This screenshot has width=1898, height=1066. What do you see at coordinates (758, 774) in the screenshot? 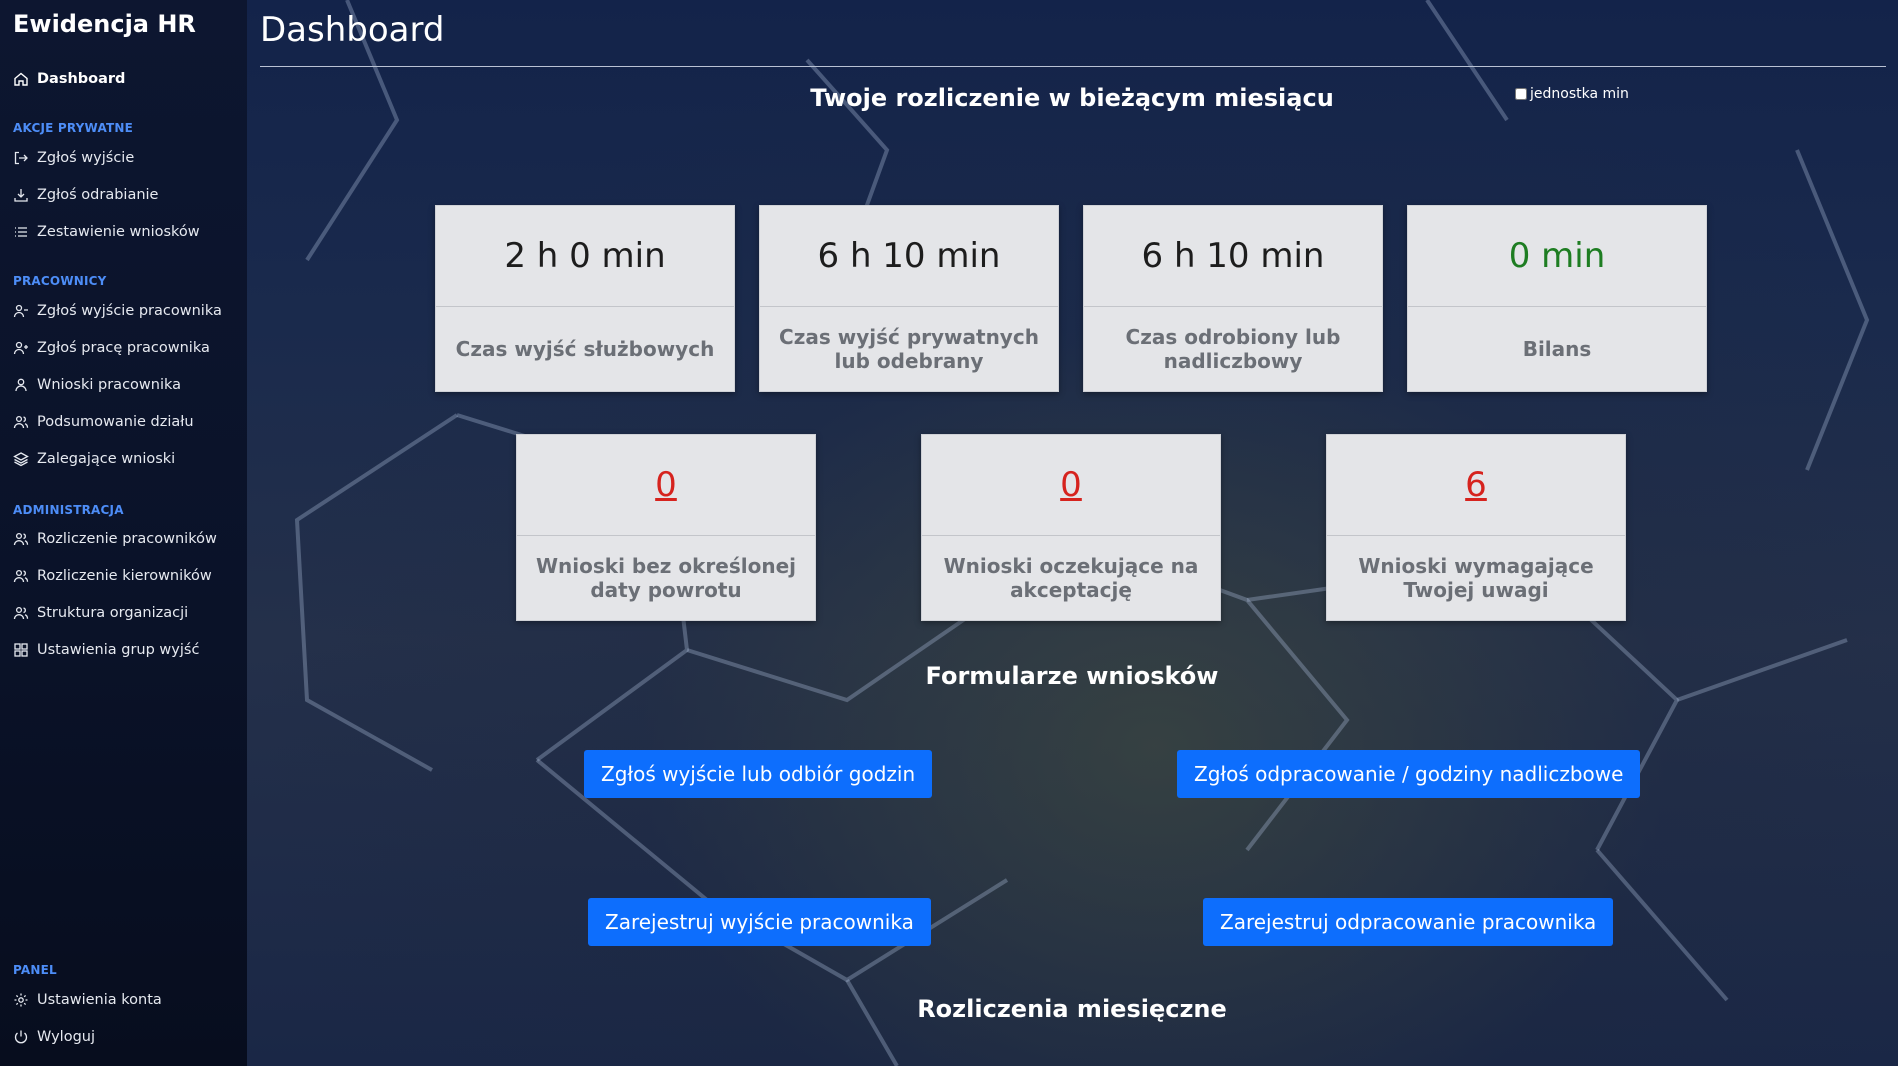
I see `report-exit-button: Zgłoś wyjście lub odbiór godzin` at bounding box center [758, 774].